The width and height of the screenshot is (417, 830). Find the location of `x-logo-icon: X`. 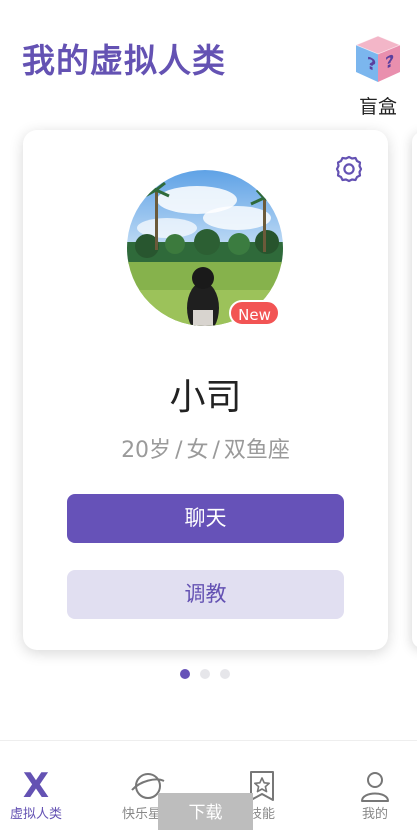

x-logo-icon: X is located at coordinates (36, 786).